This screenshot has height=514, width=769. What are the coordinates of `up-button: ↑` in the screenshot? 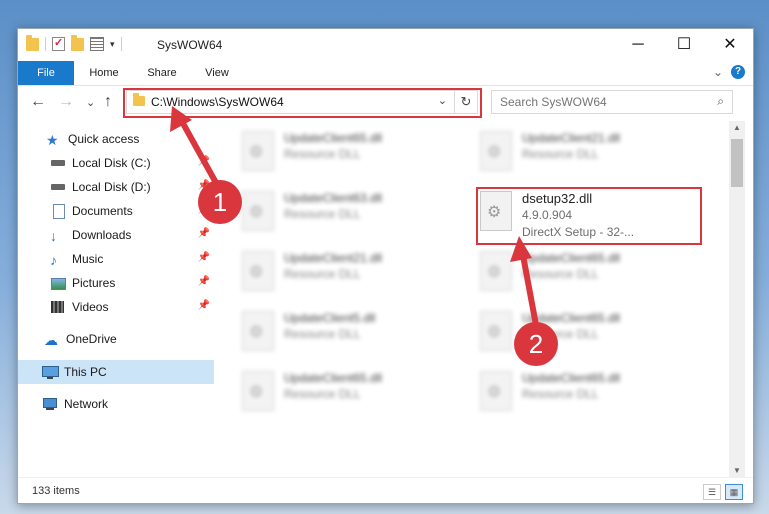 It's located at (108, 102).